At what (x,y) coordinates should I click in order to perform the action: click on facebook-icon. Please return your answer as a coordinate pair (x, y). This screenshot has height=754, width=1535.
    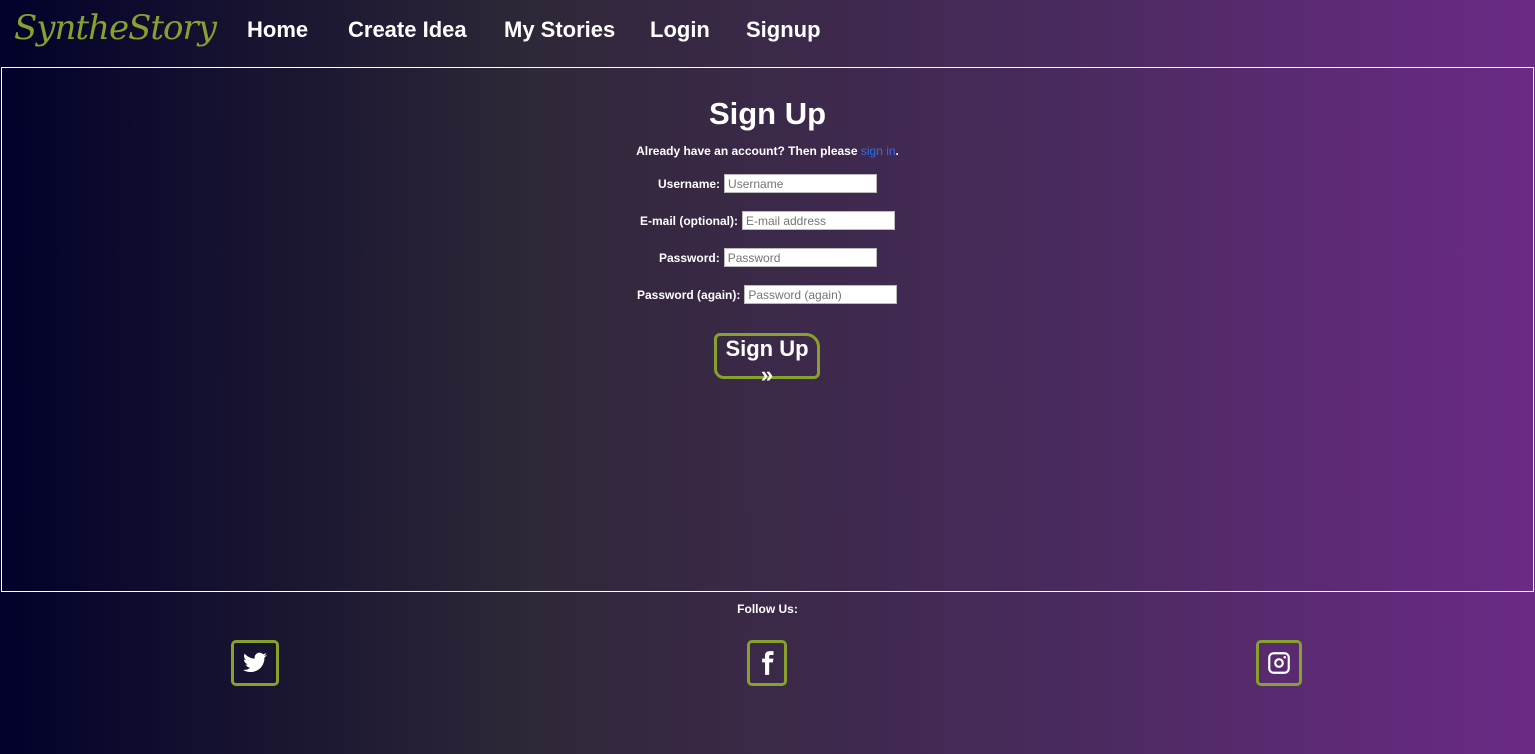
    Looking at the image, I should click on (768, 663).